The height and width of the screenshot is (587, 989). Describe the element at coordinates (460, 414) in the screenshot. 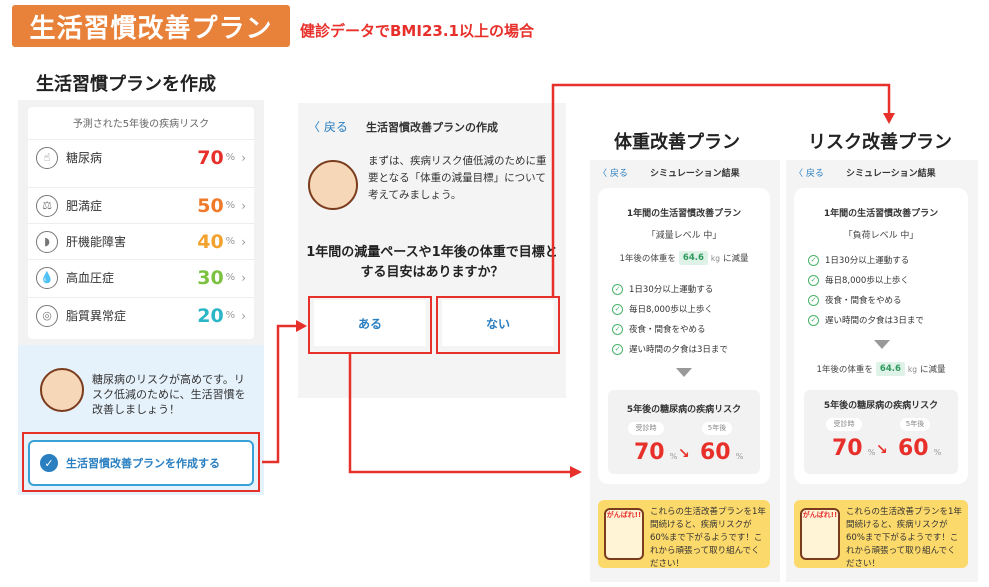

I see `arrow-yes-to-weight` at that location.